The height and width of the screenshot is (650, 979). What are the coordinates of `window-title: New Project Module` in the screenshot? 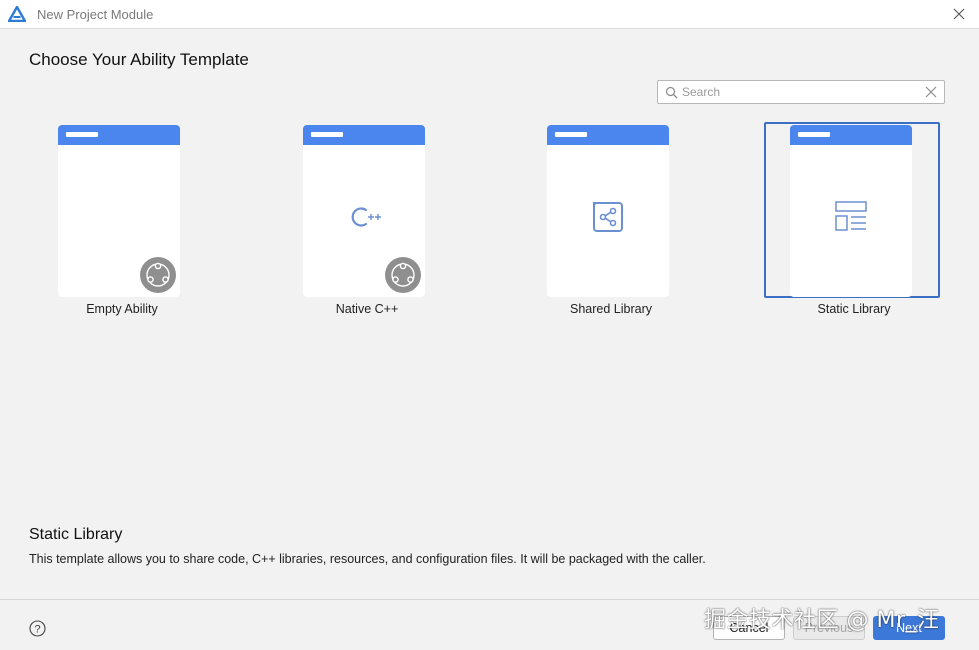 It's located at (95, 14).